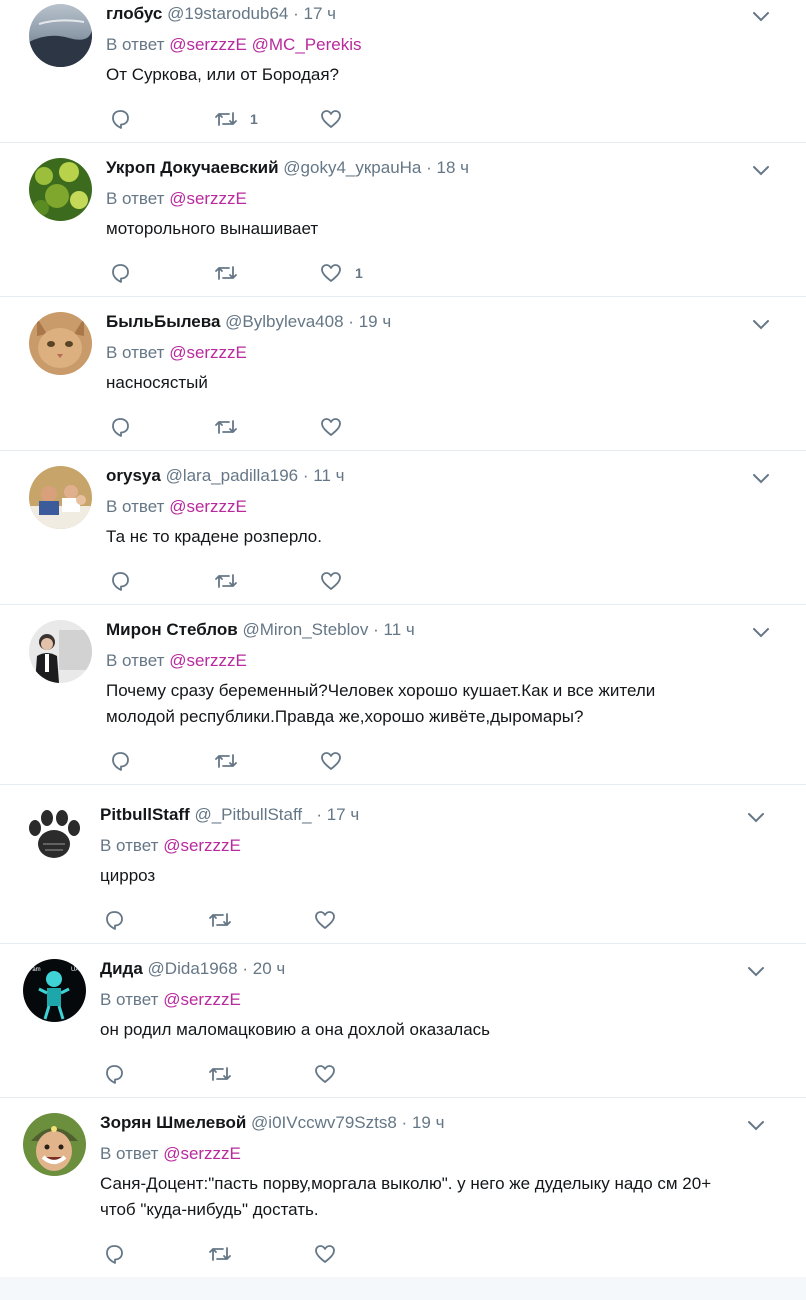 This screenshot has height=1300, width=806. What do you see at coordinates (172, 629) in the screenshot?
I see `display-name: Мирон Стеблов` at bounding box center [172, 629].